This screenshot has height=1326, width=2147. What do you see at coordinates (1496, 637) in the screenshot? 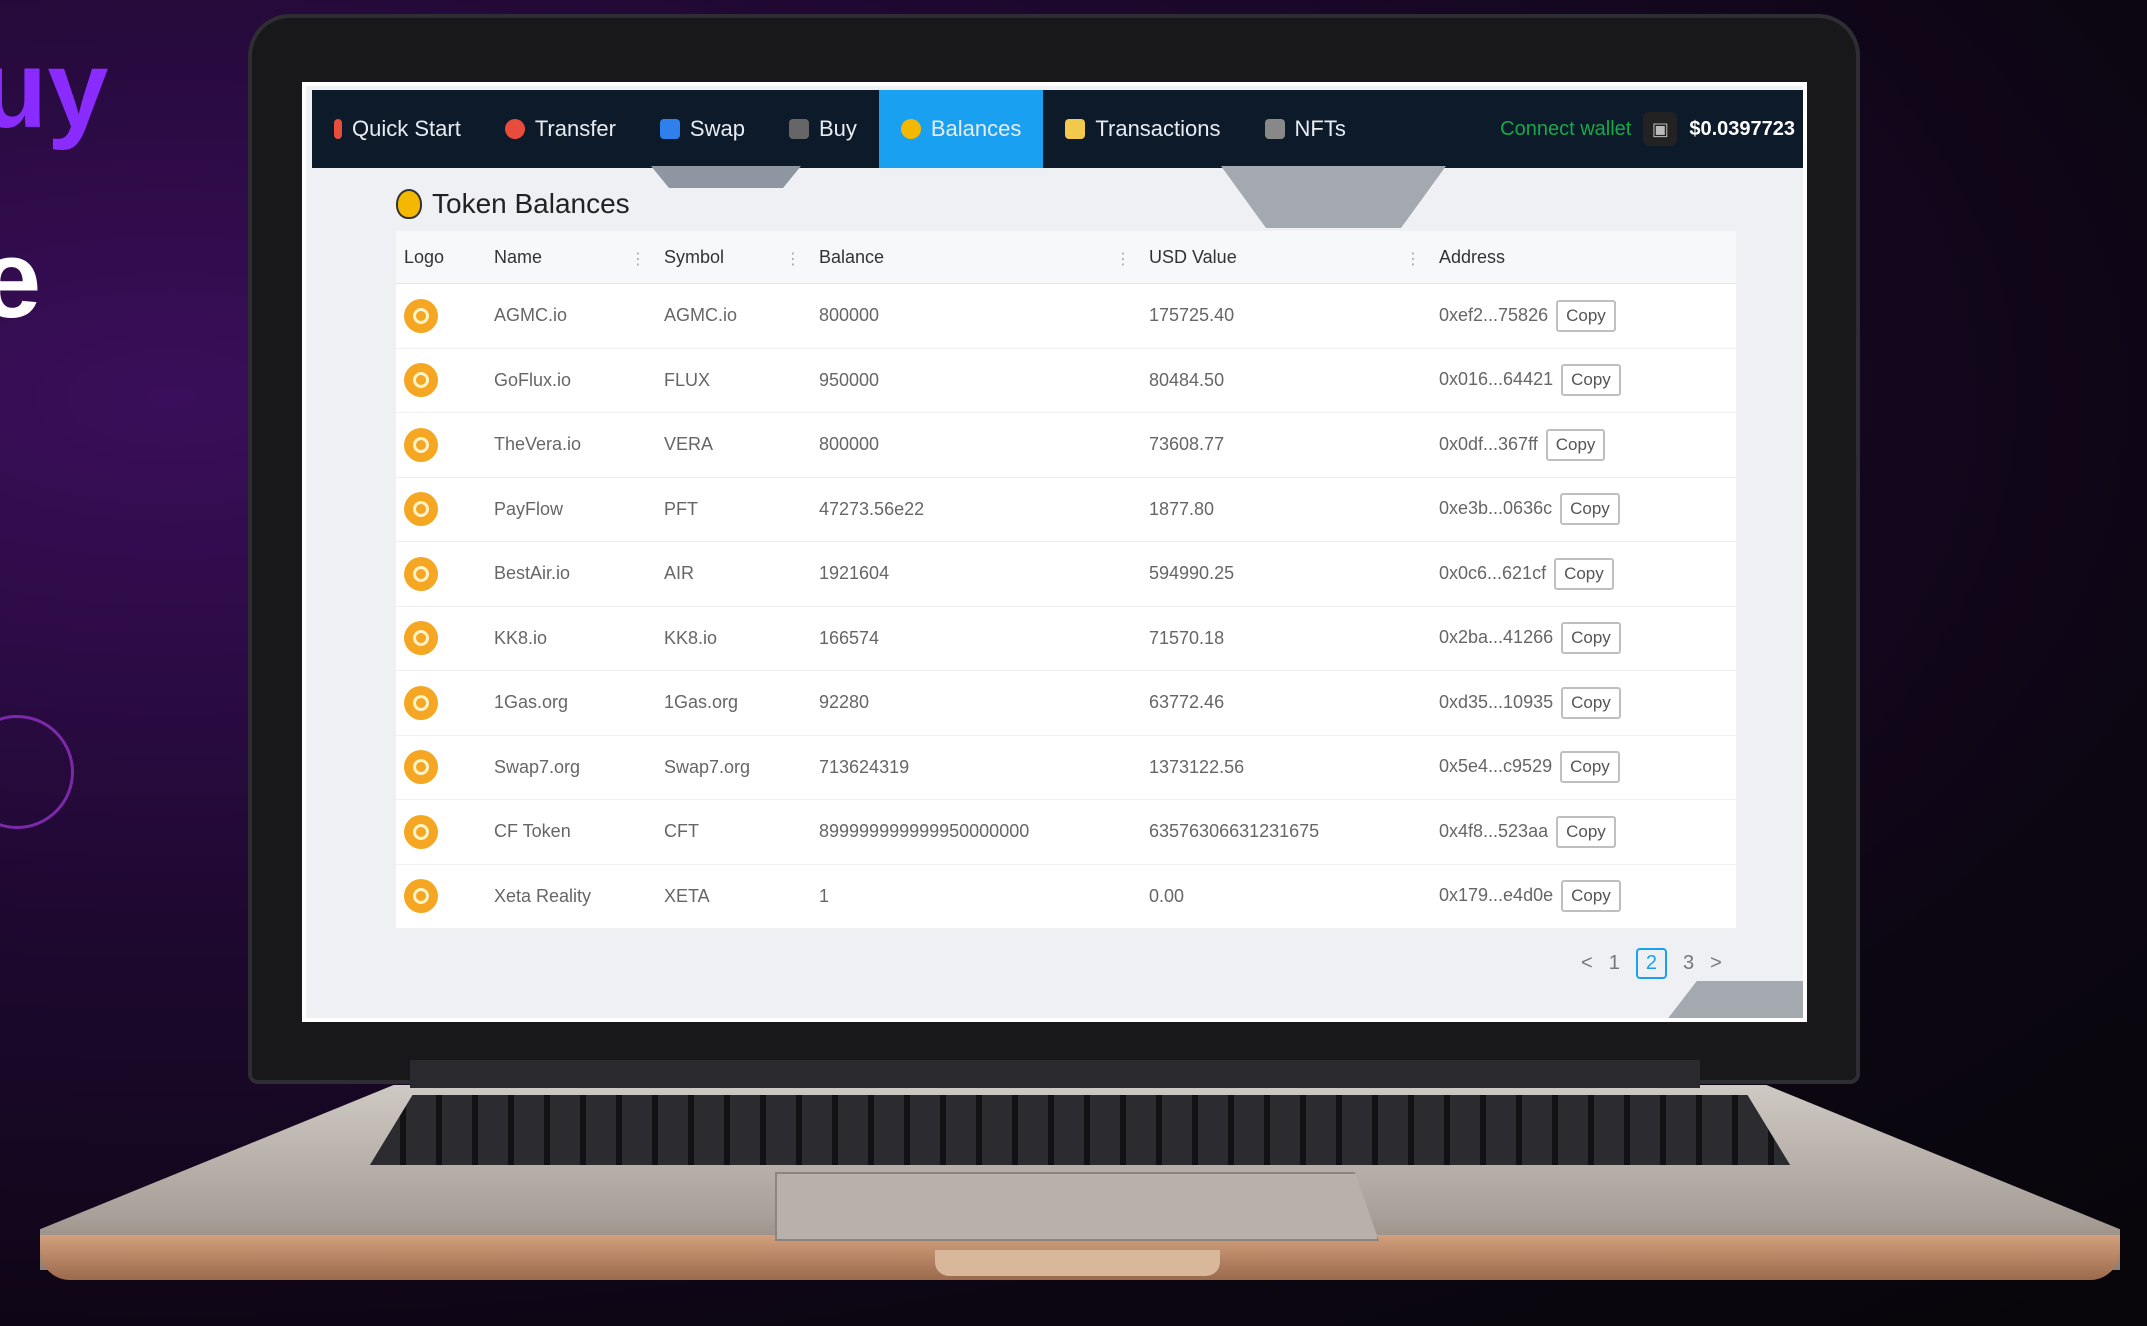
I see `address-text: 0x2ba...41266` at bounding box center [1496, 637].